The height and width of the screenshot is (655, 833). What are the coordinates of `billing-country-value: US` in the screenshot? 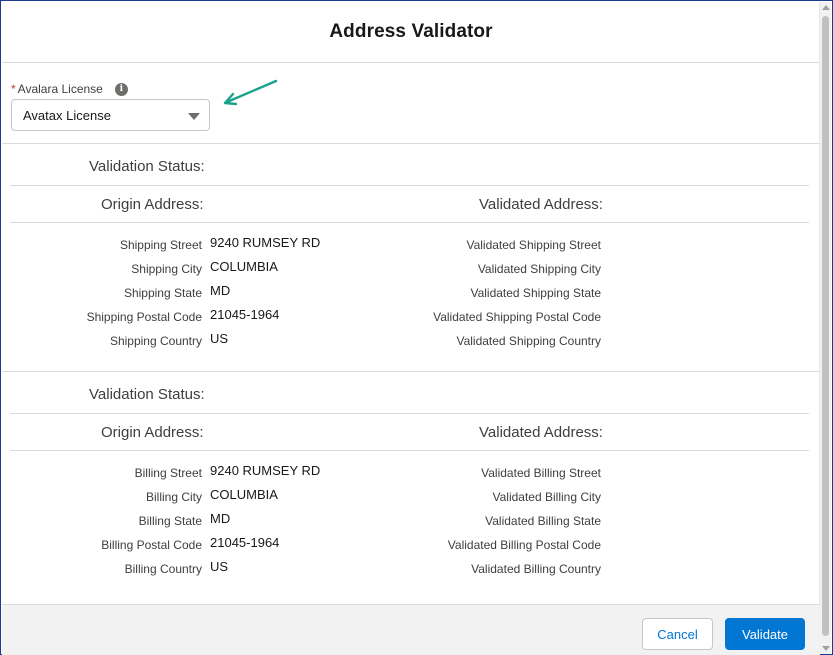 It's located at (219, 566).